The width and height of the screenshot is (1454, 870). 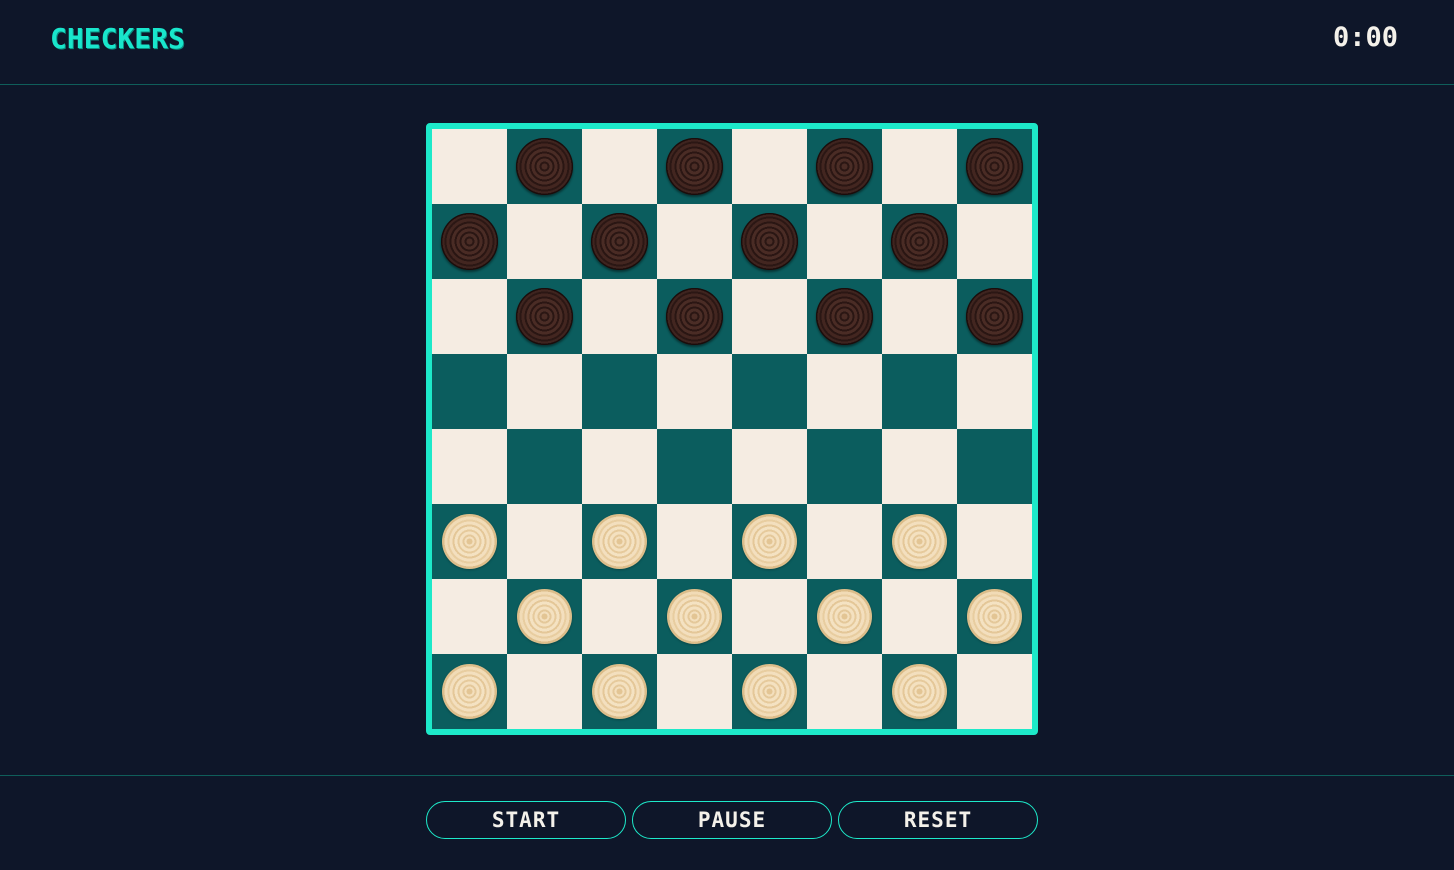 I want to click on reset-button: RESET, so click(x=938, y=820).